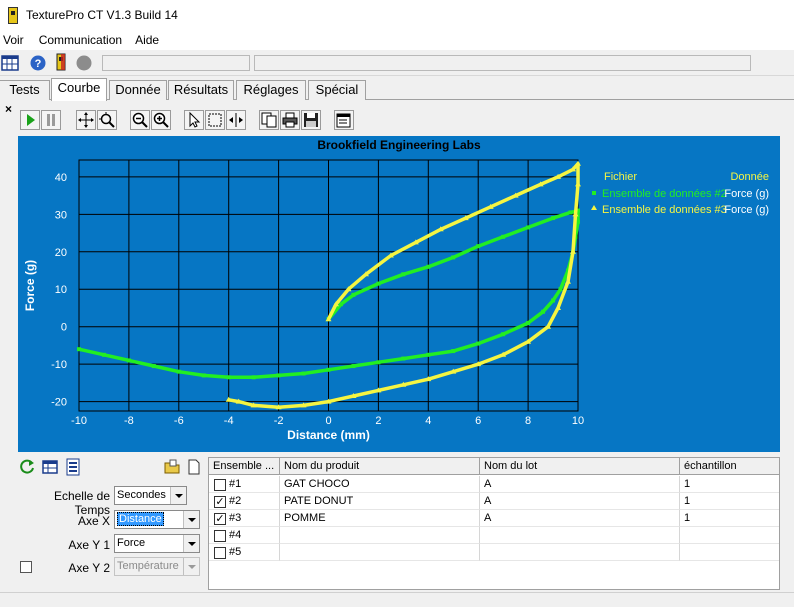 The image size is (794, 607). Describe the element at coordinates (61, 253) in the screenshot. I see `y-tick-label: 20` at that location.